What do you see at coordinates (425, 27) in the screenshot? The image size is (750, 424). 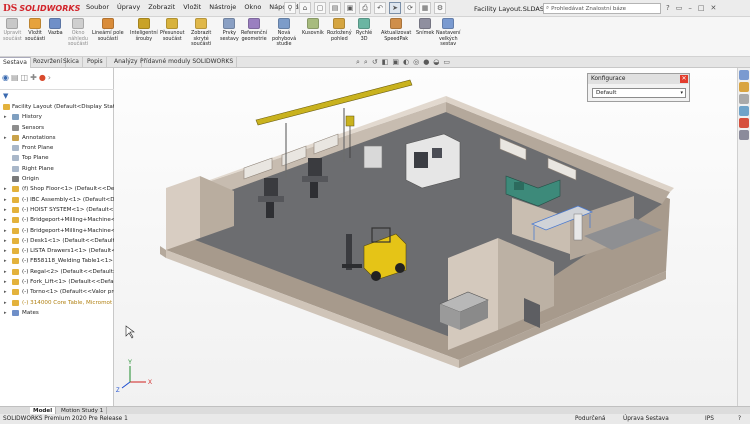 I see `snimek-button: Snímek` at bounding box center [425, 27].